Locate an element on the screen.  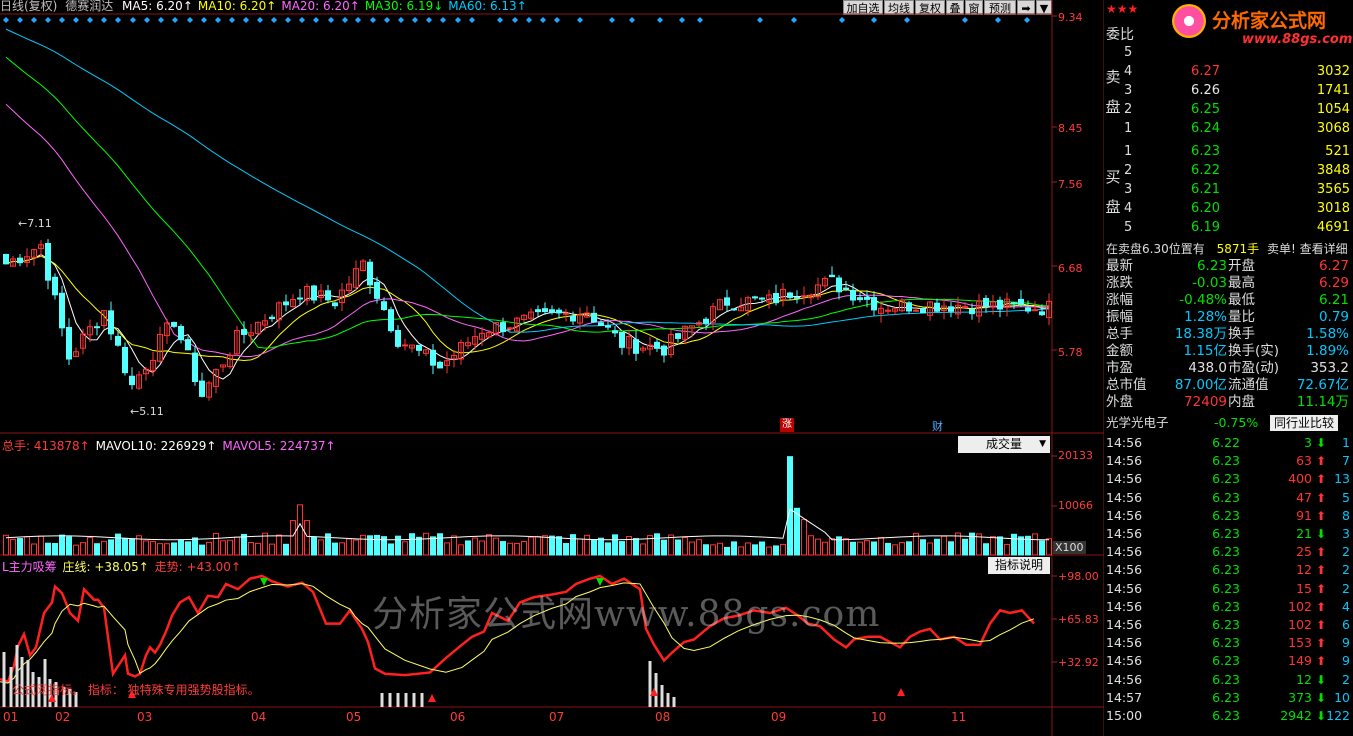
tick-row: 14:56 6.23 12 ⬆ 2 is located at coordinates (1227, 570).